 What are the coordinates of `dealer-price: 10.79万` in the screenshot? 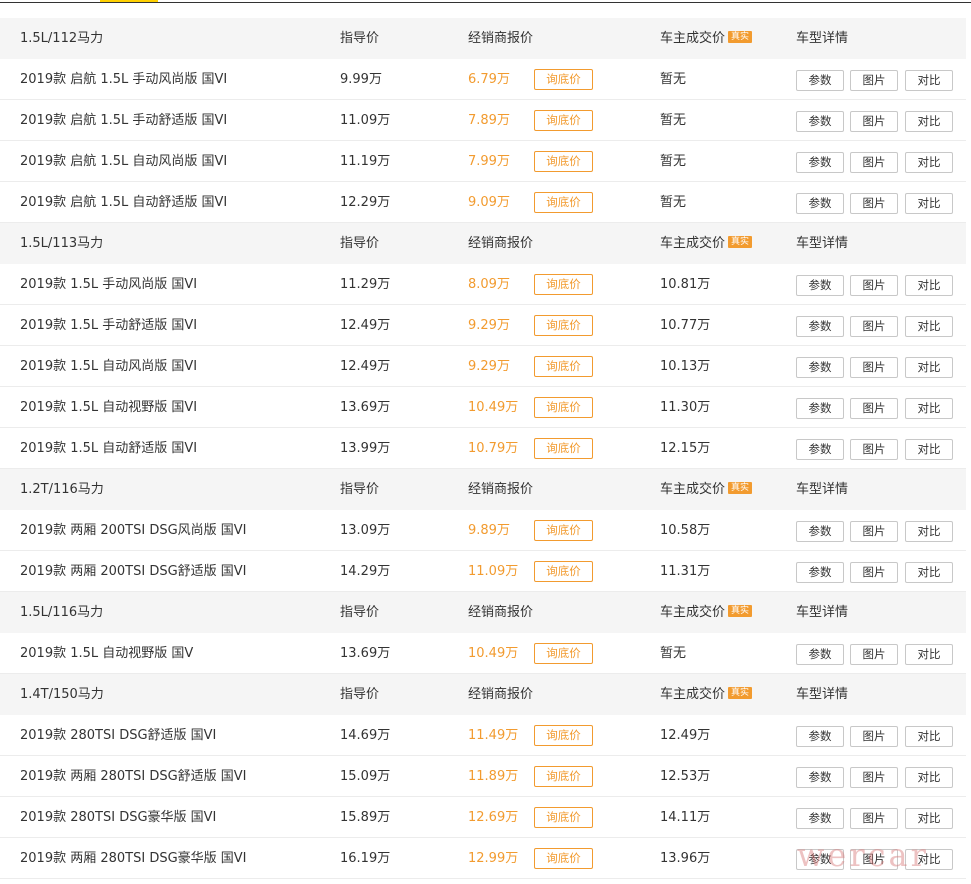 It's located at (493, 448).